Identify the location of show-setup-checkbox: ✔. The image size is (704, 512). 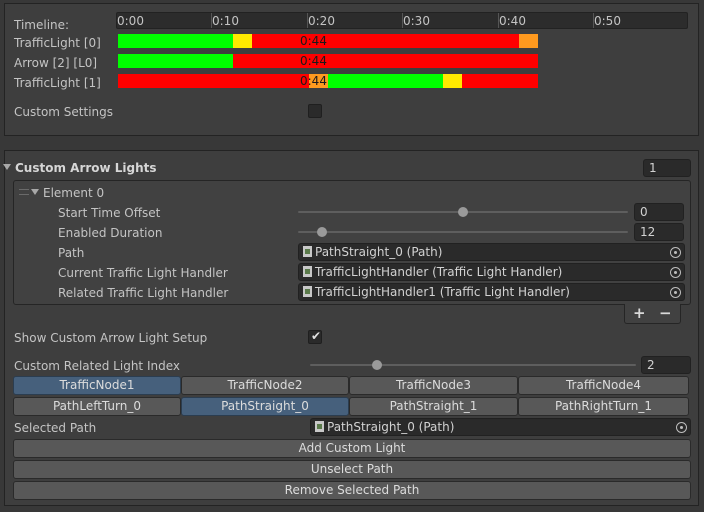
(315, 336).